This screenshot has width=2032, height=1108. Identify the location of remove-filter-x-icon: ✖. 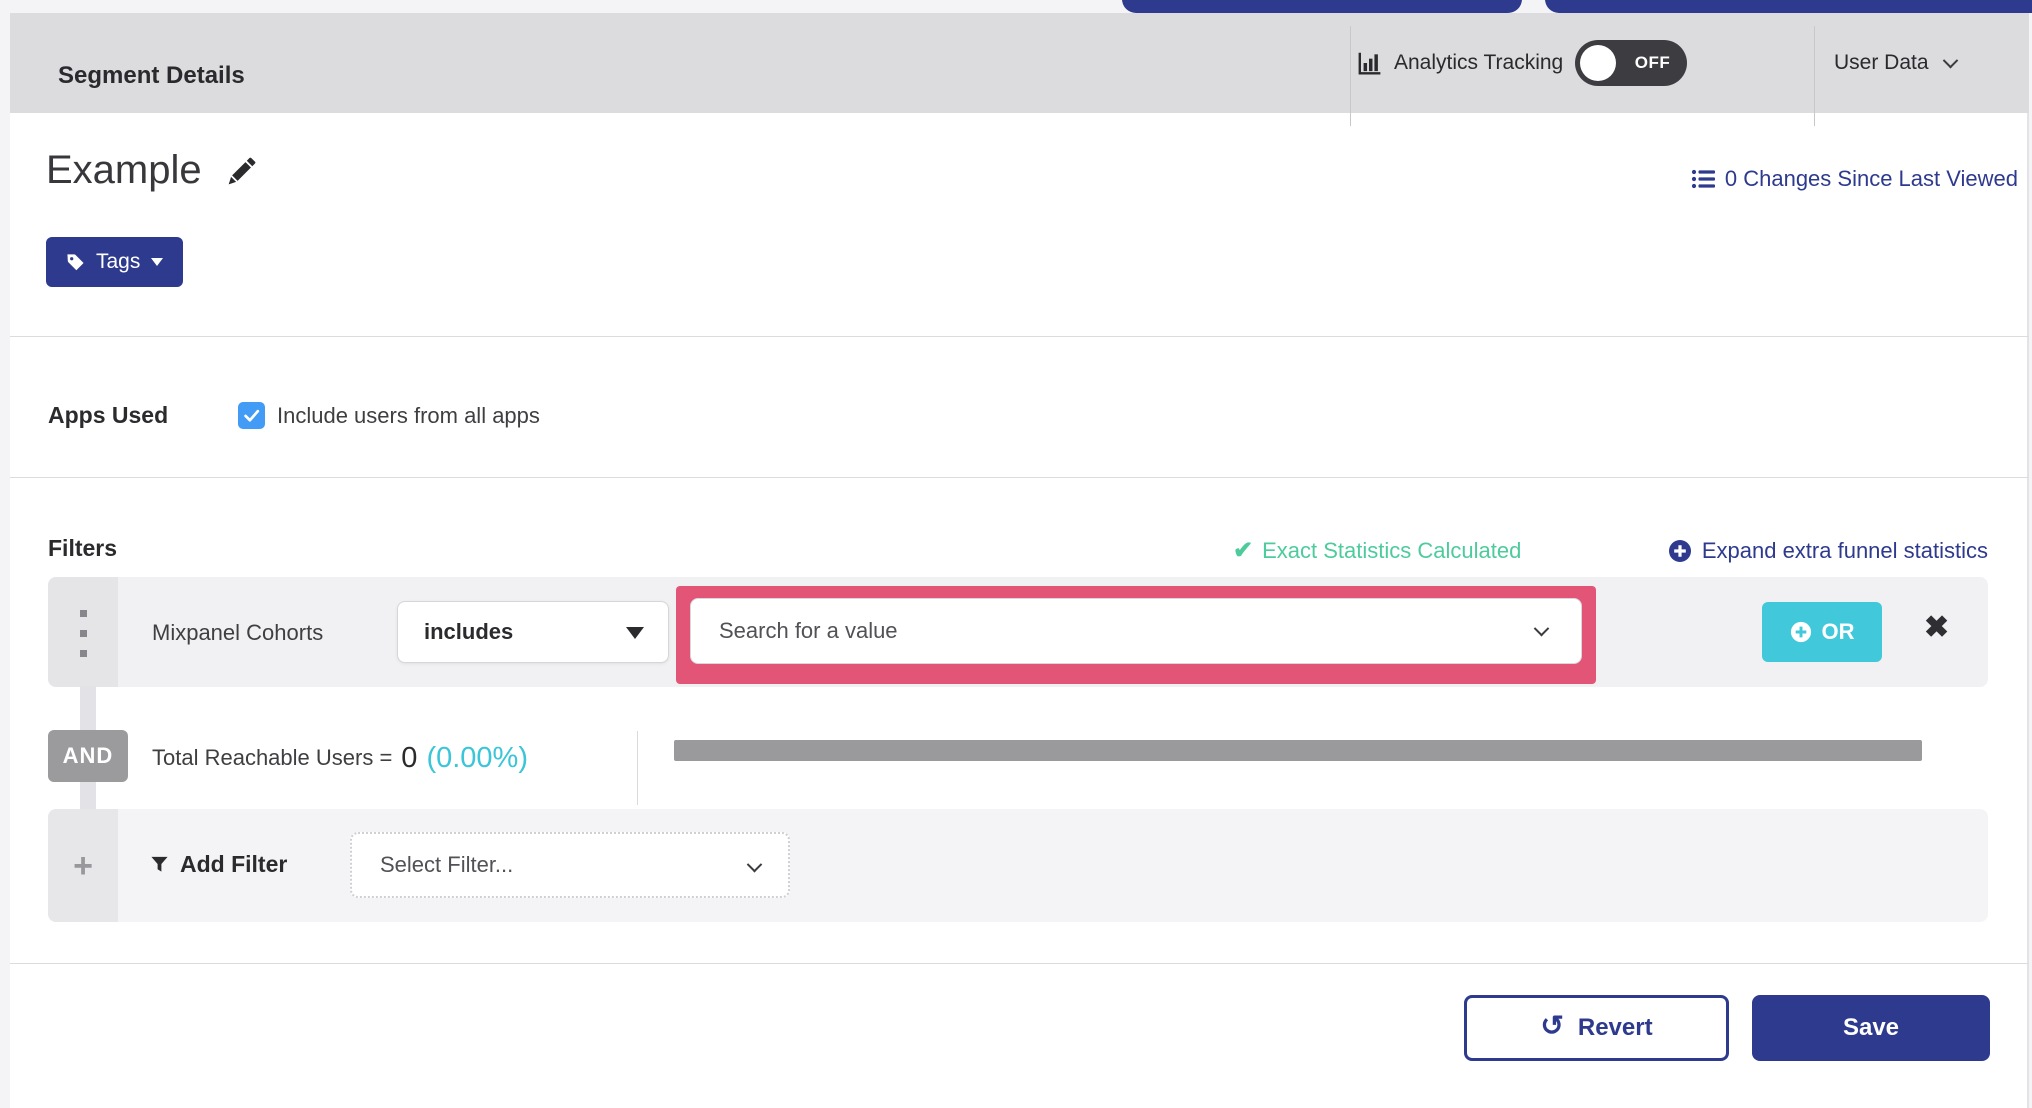
(1936, 628).